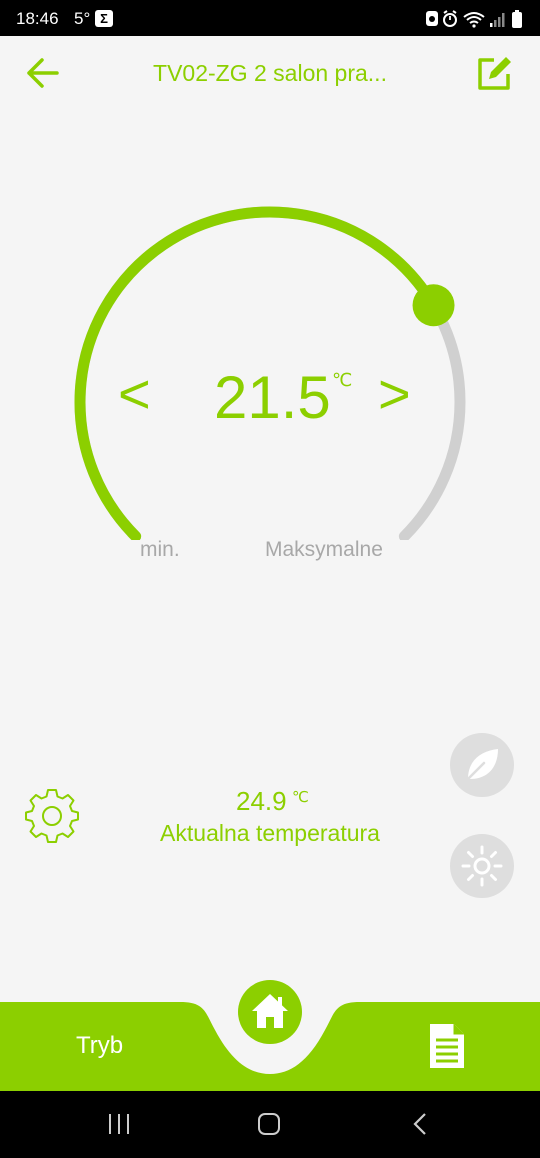 The height and width of the screenshot is (1158, 540). Describe the element at coordinates (342, 380) in the screenshot. I see `setpoint-unit: ℃` at that location.